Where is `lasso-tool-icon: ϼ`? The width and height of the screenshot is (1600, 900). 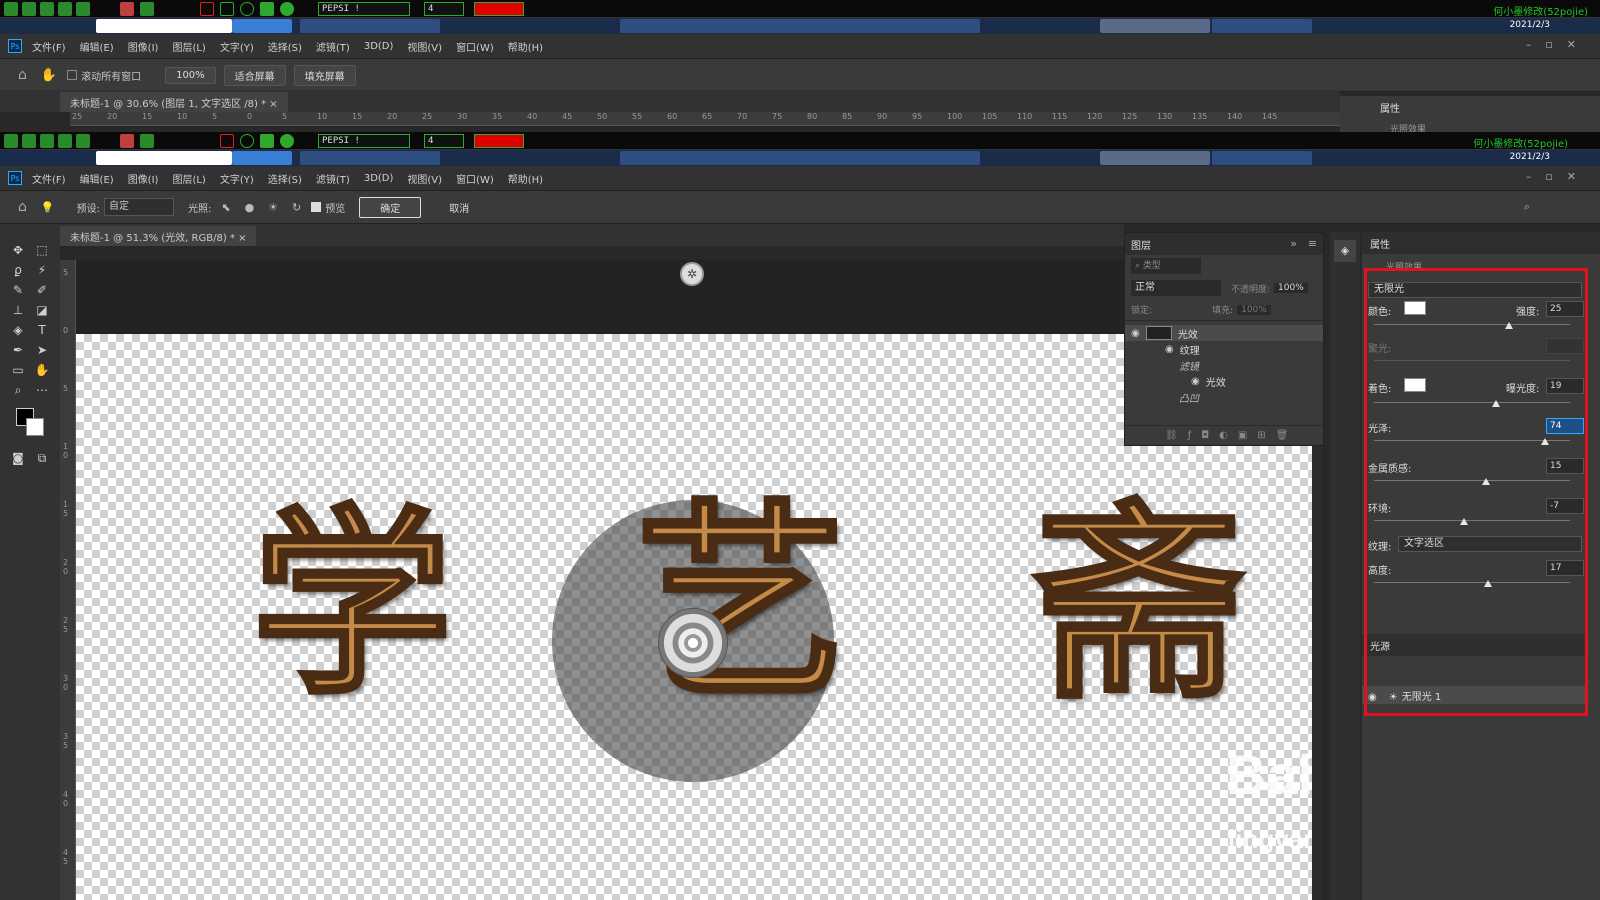
lasso-tool-icon: ϼ is located at coordinates (18, 270).